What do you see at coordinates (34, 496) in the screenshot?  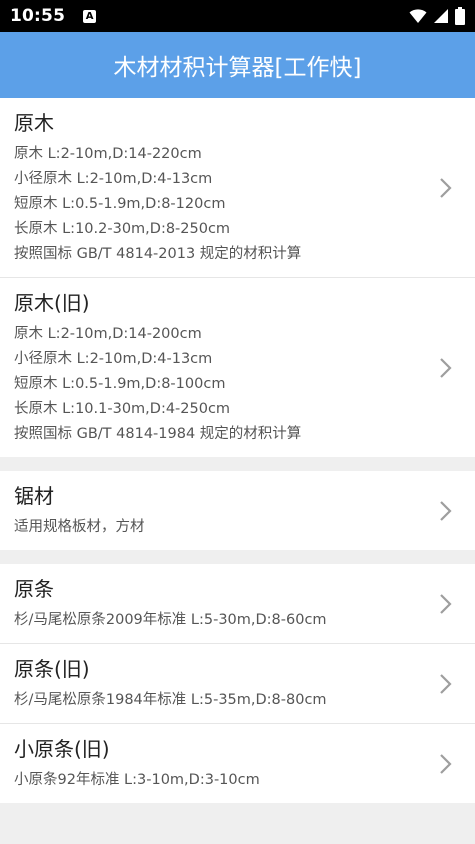 I see `list-item-title: 锯材` at bounding box center [34, 496].